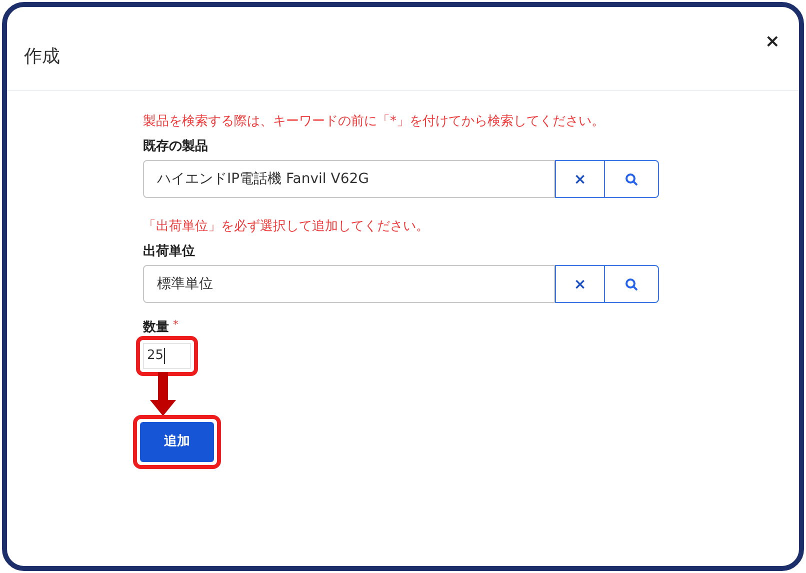 The height and width of the screenshot is (573, 806). I want to click on field-label: 出荷単位, so click(169, 252).